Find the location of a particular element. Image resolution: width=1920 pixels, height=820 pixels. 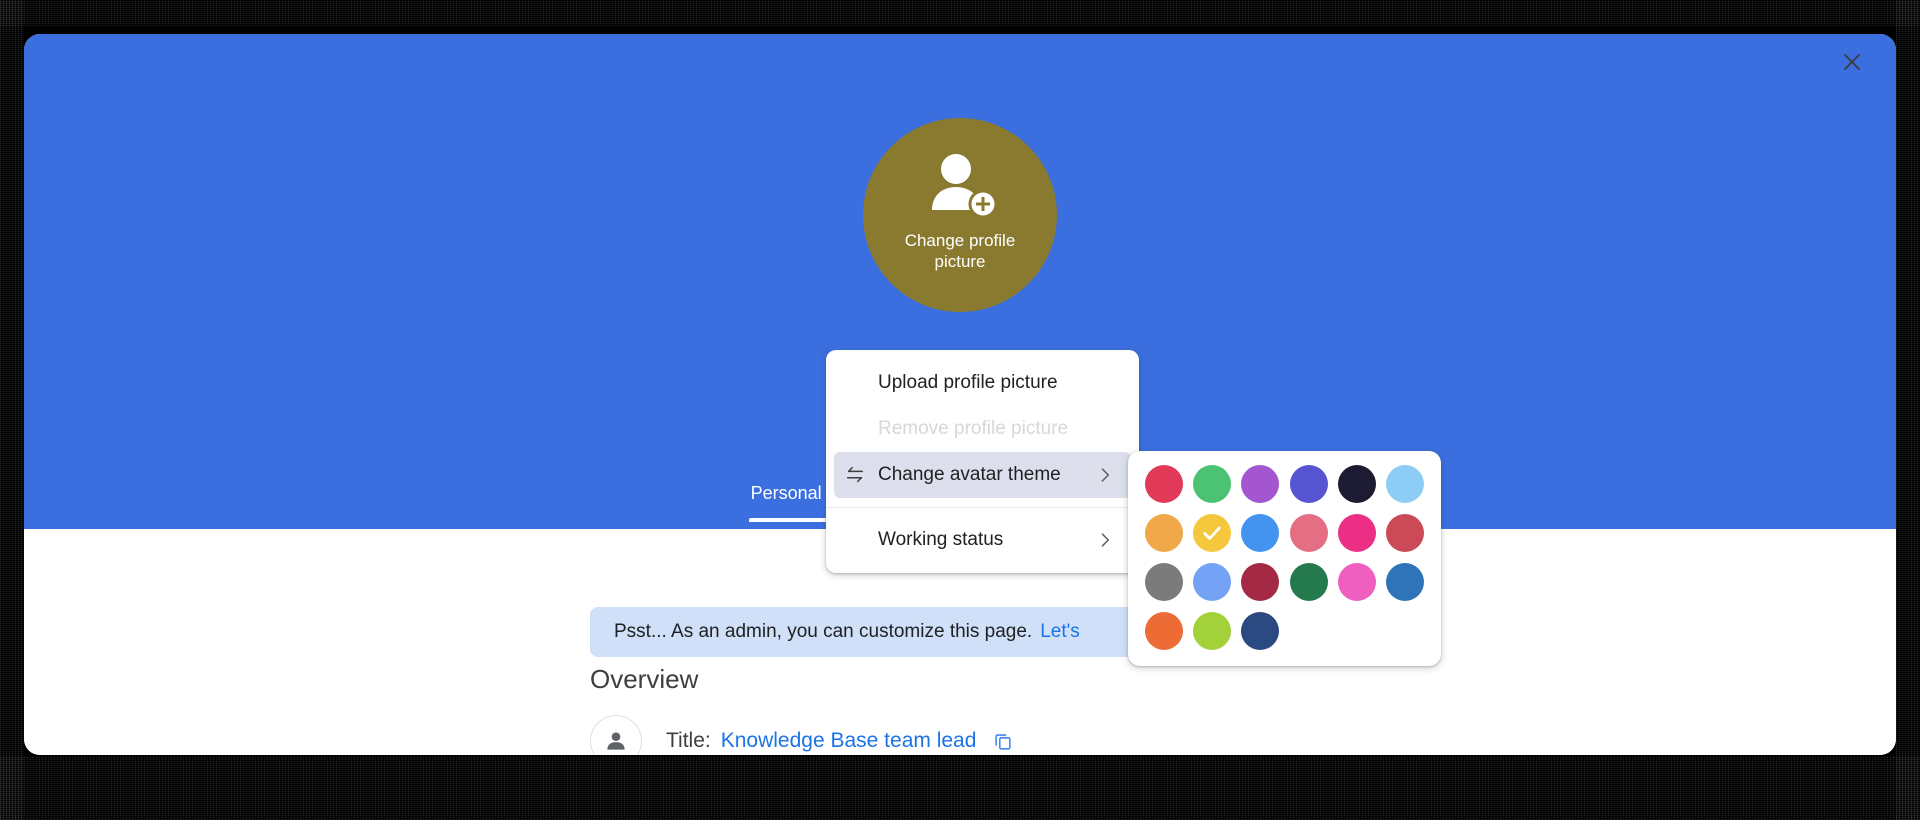

menu-item-remove-profile-picture: Remove profile picture is located at coordinates (982, 429).